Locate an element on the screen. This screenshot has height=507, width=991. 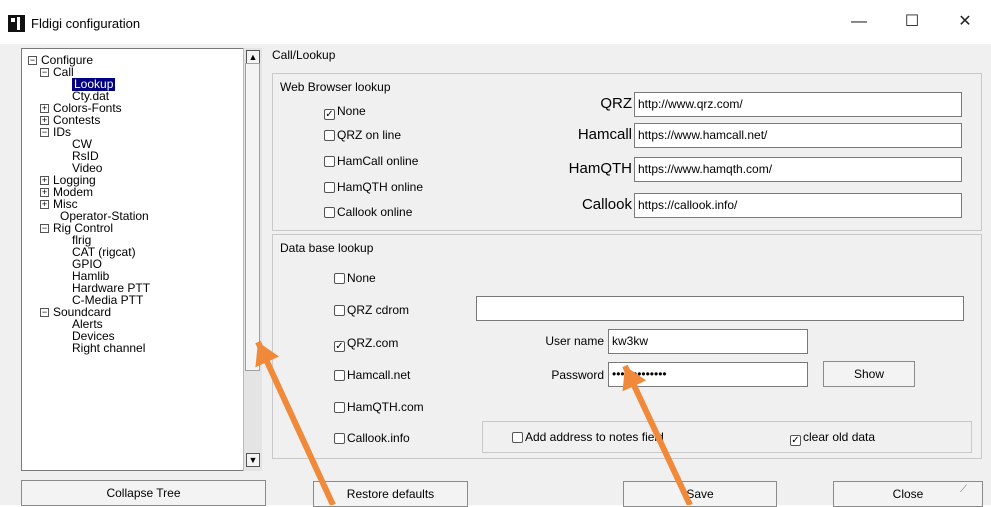
arrow-to-password-shaft is located at coordinates (657, 434).